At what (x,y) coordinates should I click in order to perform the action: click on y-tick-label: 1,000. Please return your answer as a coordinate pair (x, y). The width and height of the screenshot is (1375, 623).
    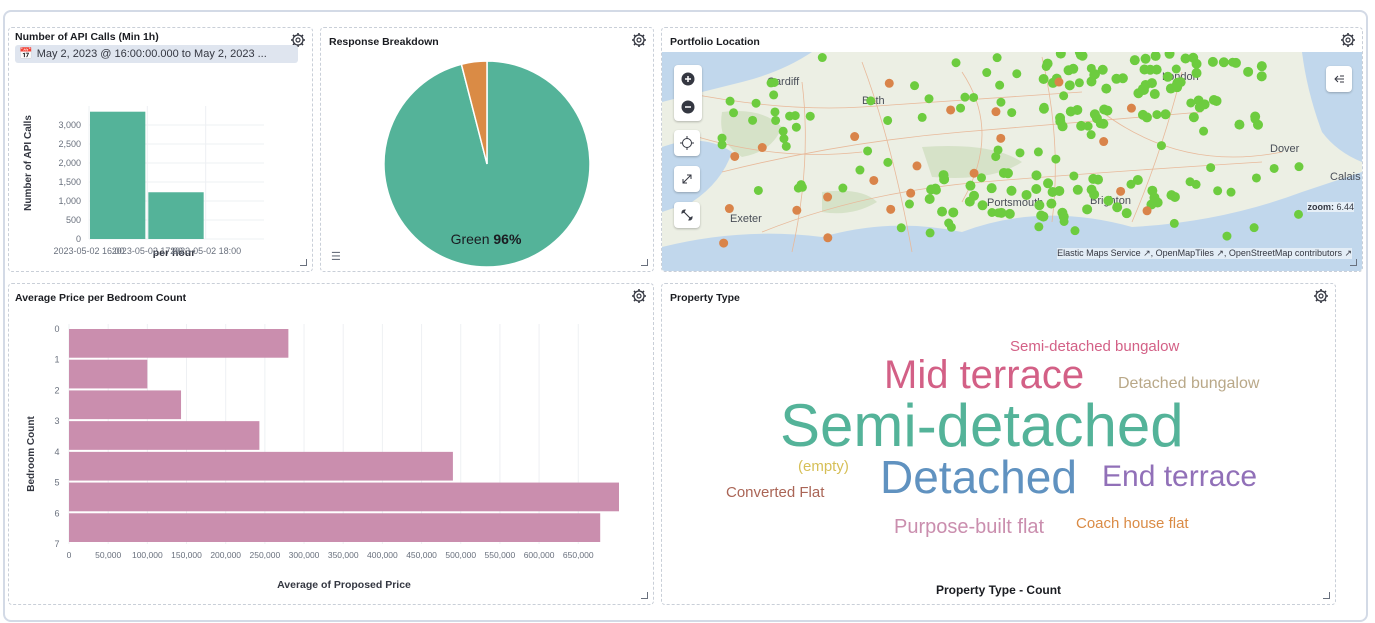
    Looking at the image, I should click on (69, 201).